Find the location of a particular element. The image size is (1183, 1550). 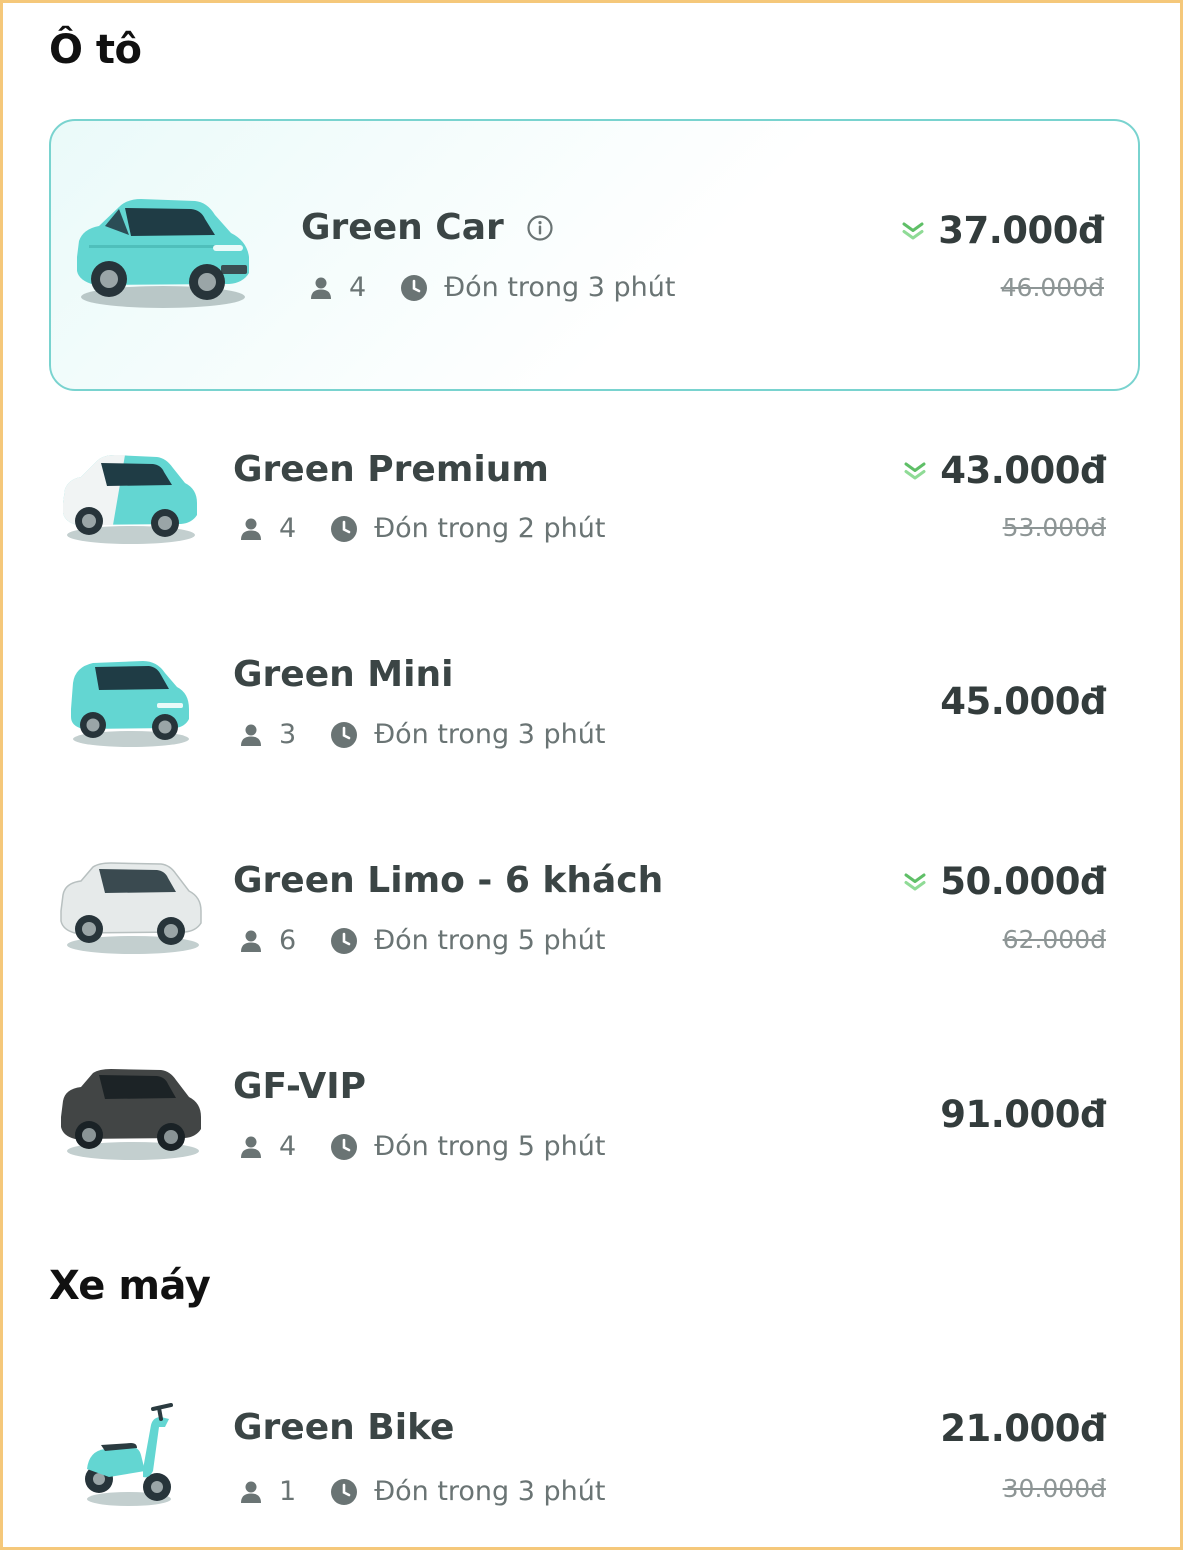

teal-scooter-icon is located at coordinates (129, 1454).